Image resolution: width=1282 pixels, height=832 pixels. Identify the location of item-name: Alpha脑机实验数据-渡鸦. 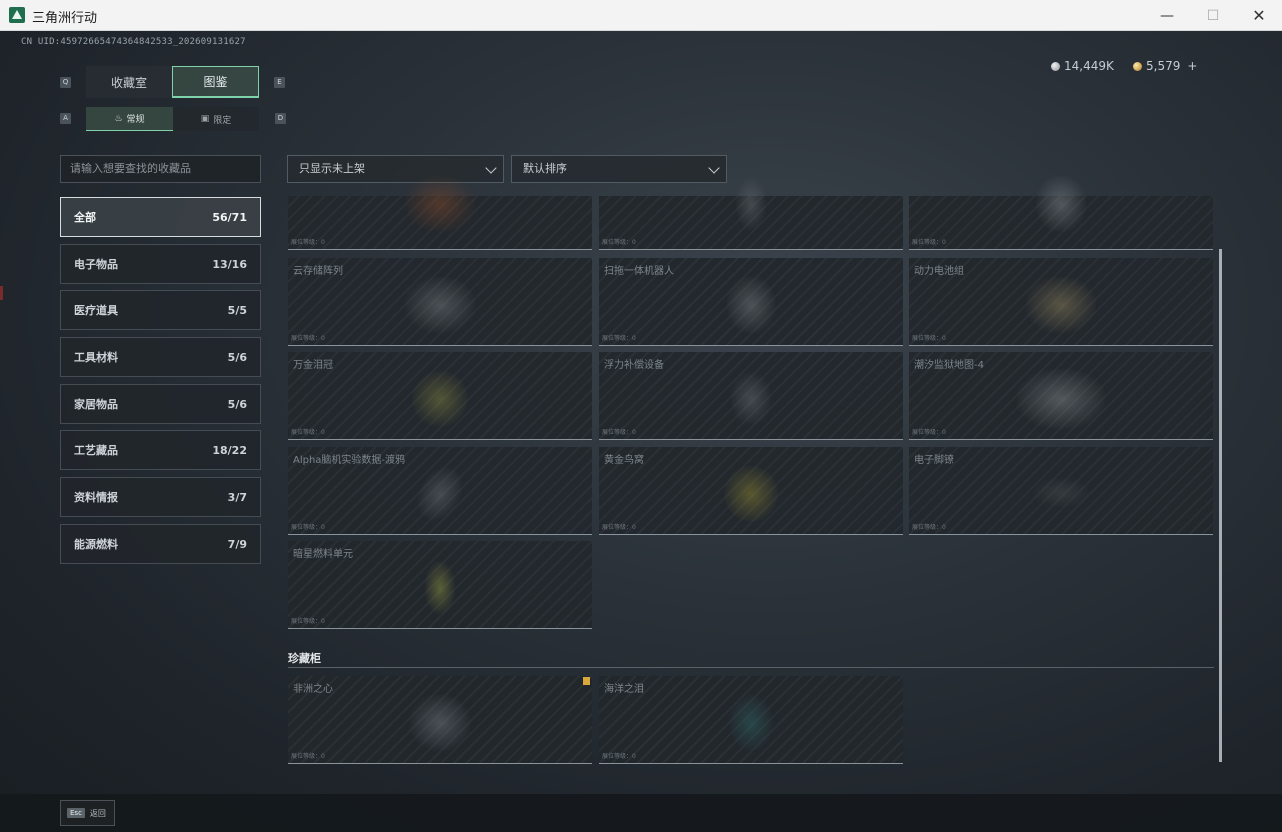
(349, 460).